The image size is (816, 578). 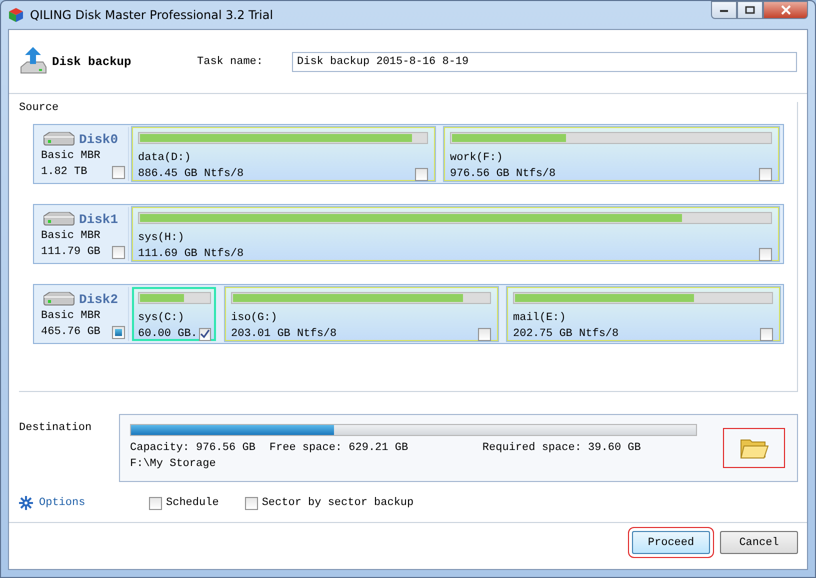 What do you see at coordinates (33, 61) in the screenshot?
I see `disk-upload-icon` at bounding box center [33, 61].